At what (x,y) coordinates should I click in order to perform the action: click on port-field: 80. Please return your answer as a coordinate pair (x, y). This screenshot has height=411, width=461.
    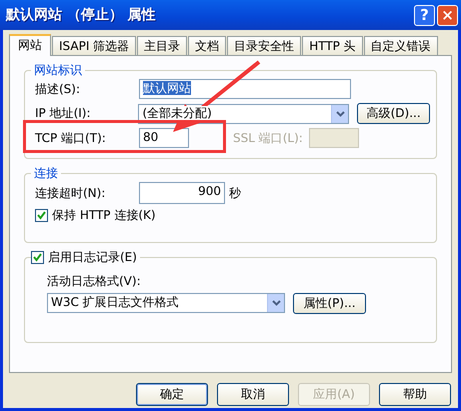
    Looking at the image, I should click on (164, 138).